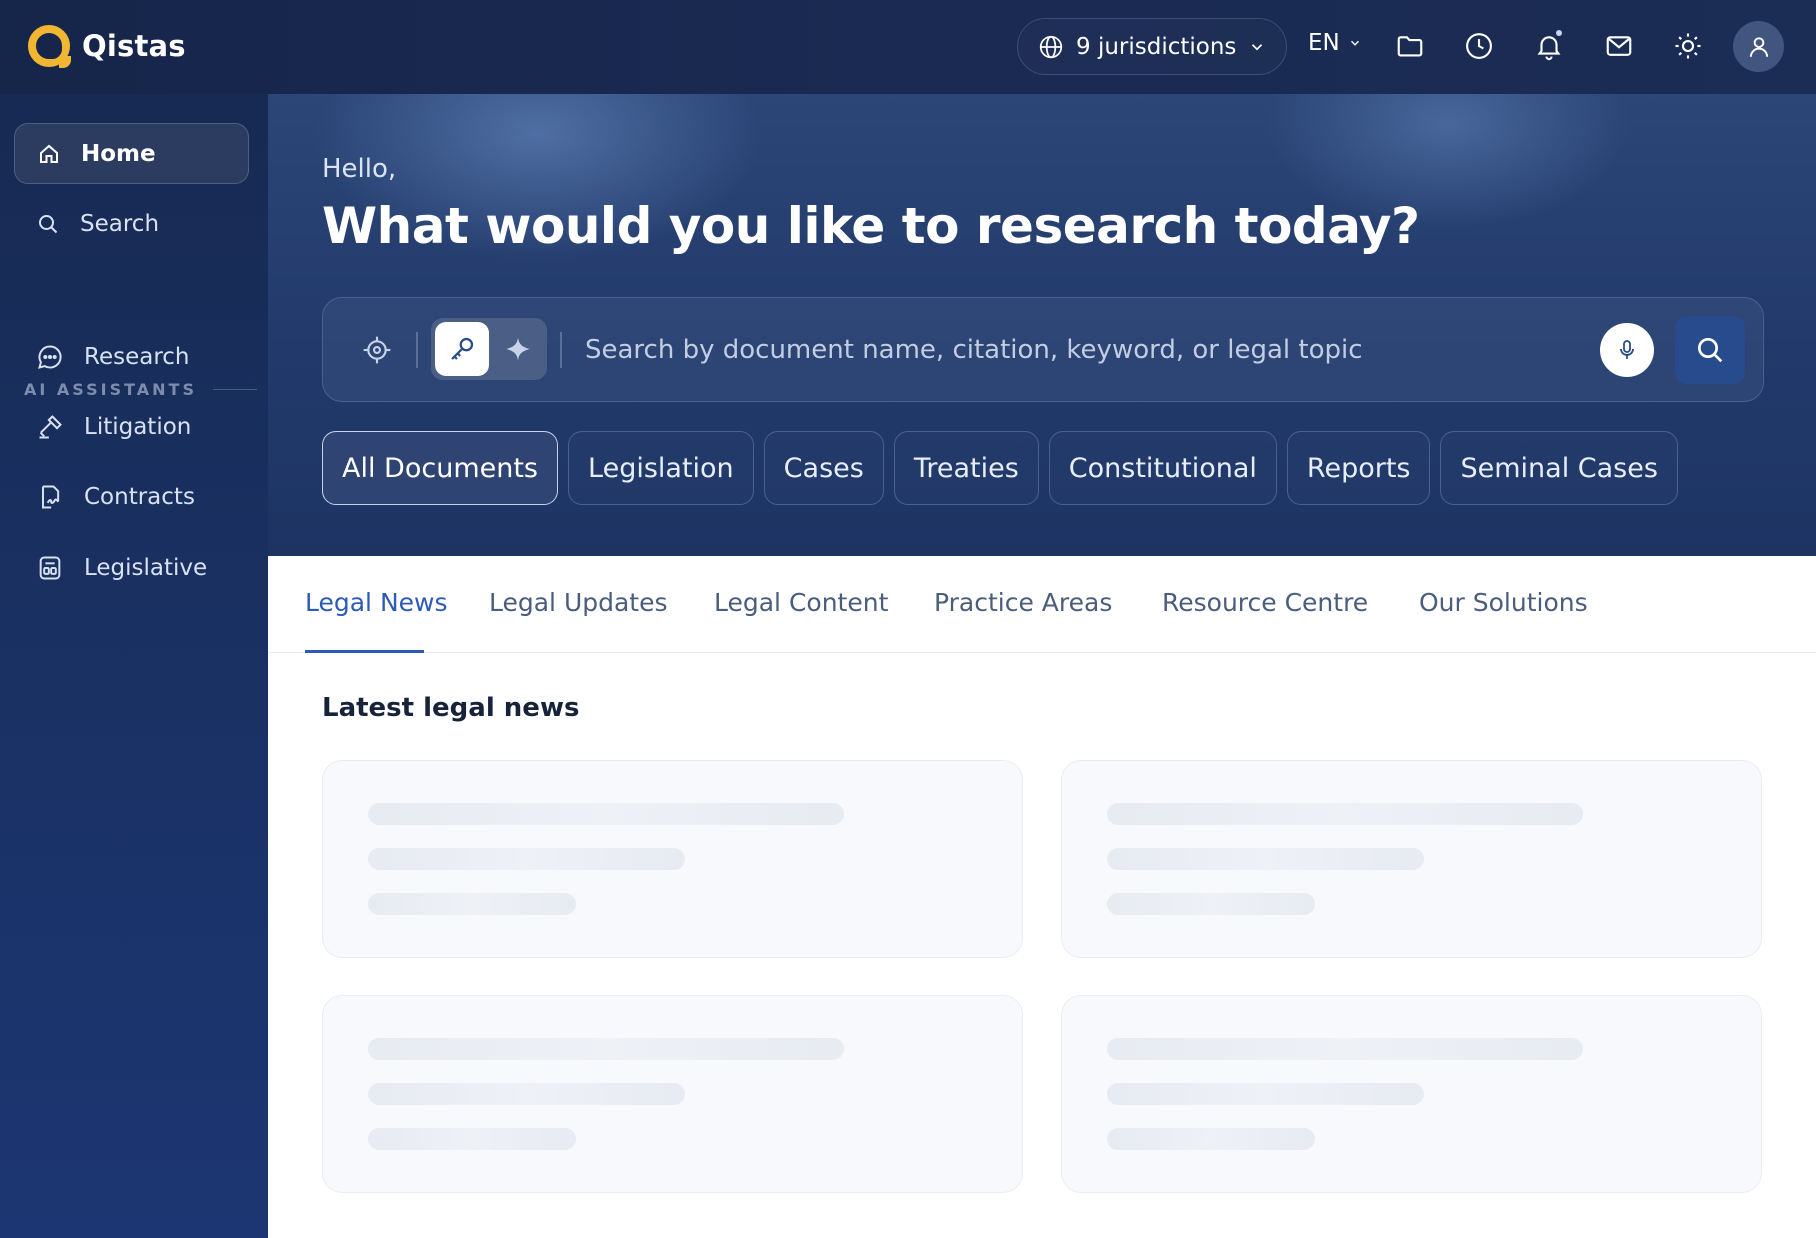 The width and height of the screenshot is (1816, 1238). What do you see at coordinates (661, 468) in the screenshot?
I see `filter-legislation: Legislation` at bounding box center [661, 468].